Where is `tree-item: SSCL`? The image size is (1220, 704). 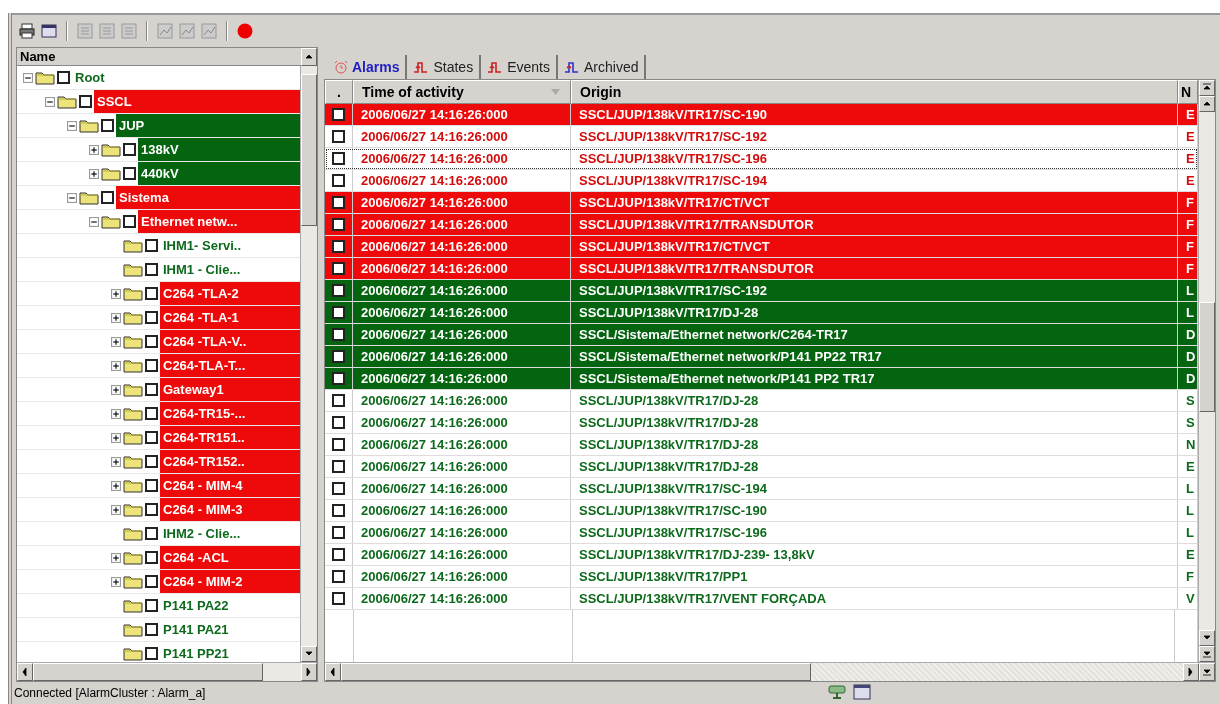 tree-item: SSCL is located at coordinates (197, 101).